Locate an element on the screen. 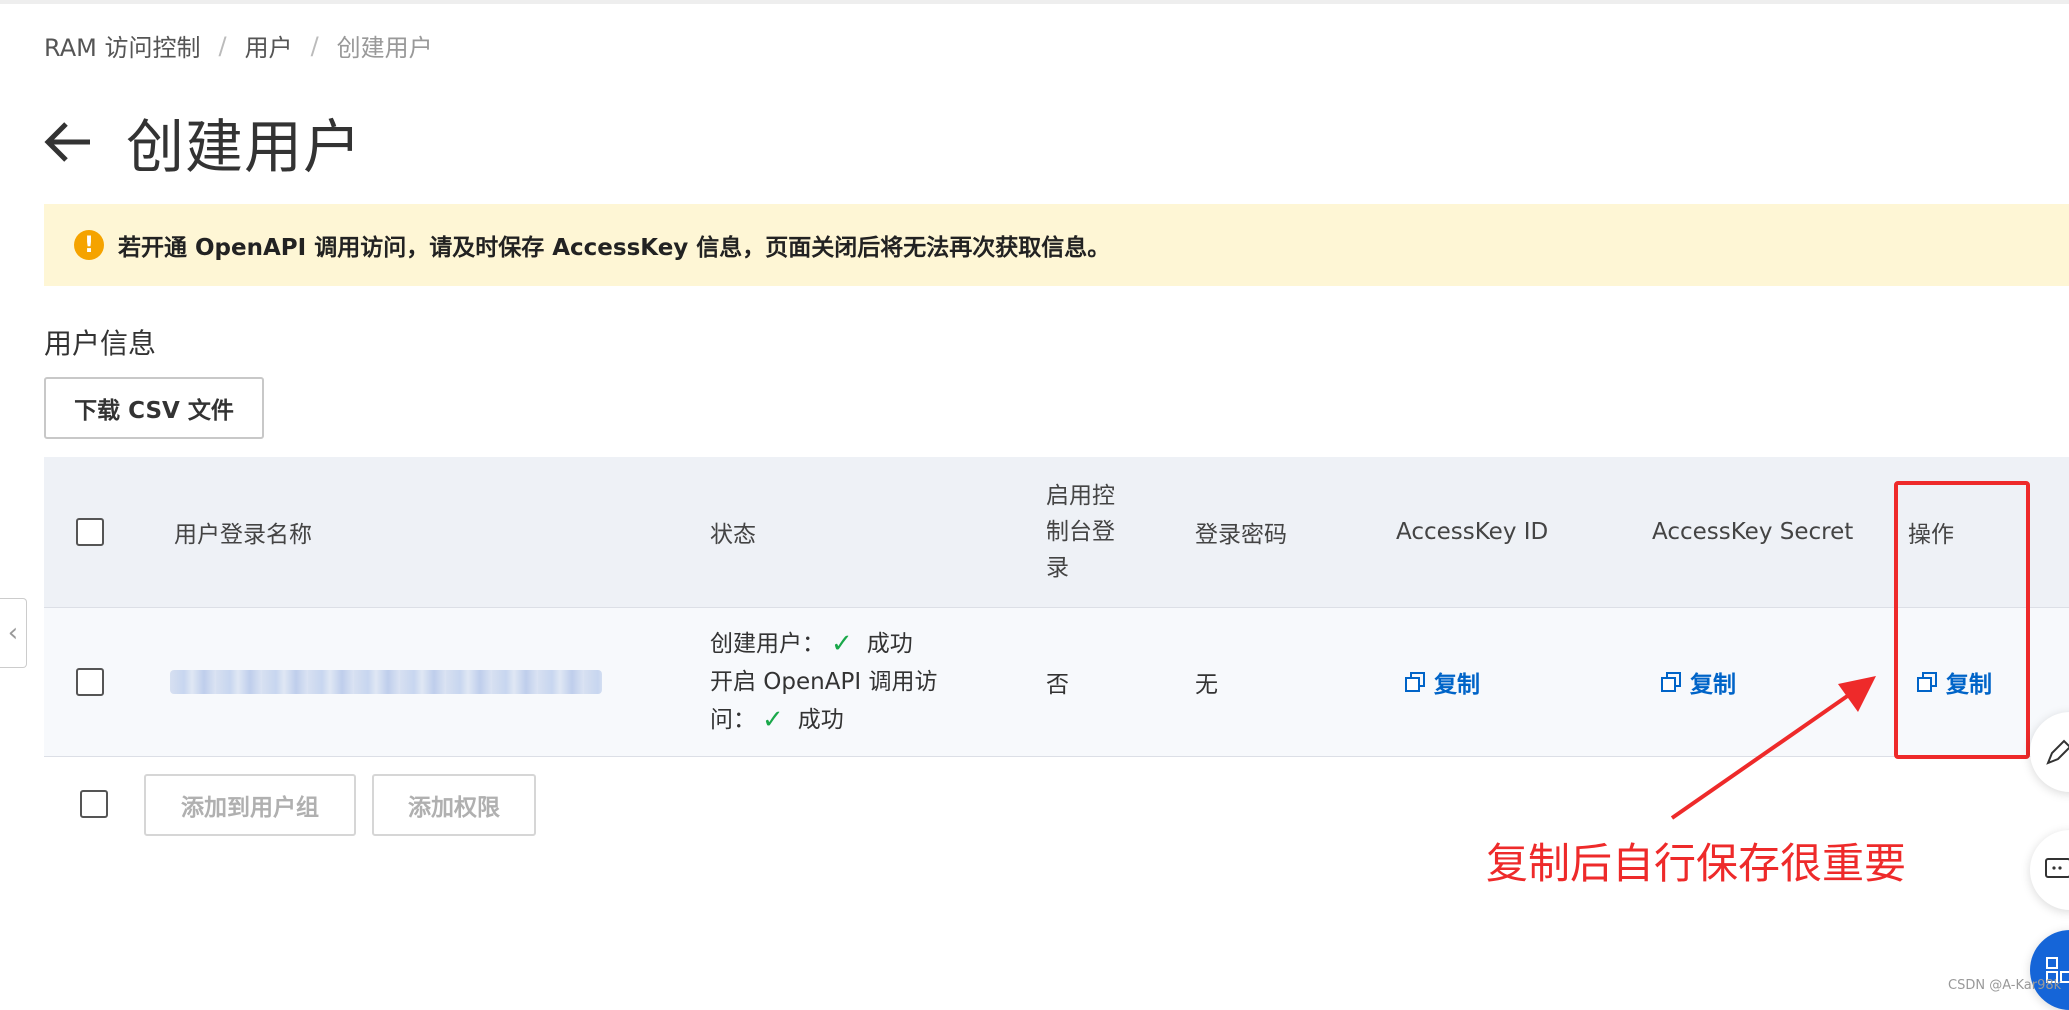 The image size is (2069, 1010). section-title: 用户信息 is located at coordinates (100, 343).